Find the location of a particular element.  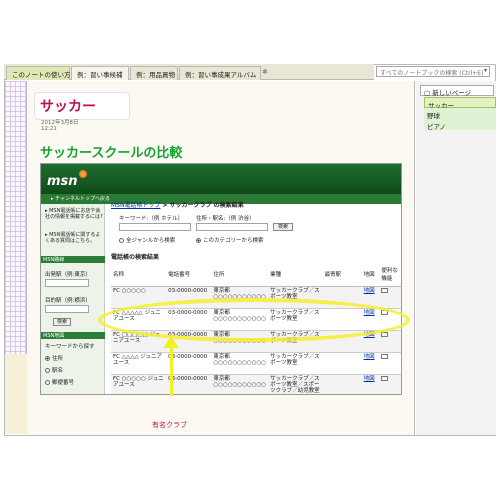

breadcrumb: MSN電話帳トップ > サッカークラブ の検索結果 is located at coordinates (177, 204).